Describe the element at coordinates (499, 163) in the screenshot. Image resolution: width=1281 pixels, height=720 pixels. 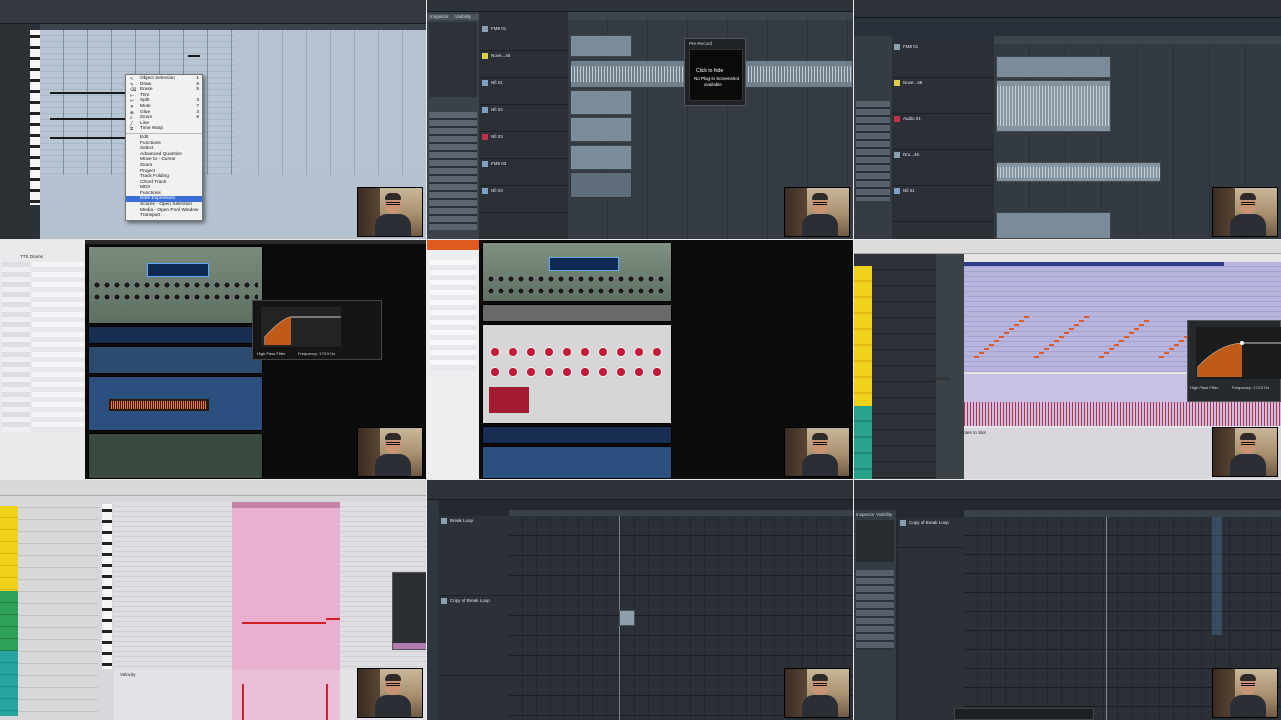
I see `track-name: FM8 03` at that location.